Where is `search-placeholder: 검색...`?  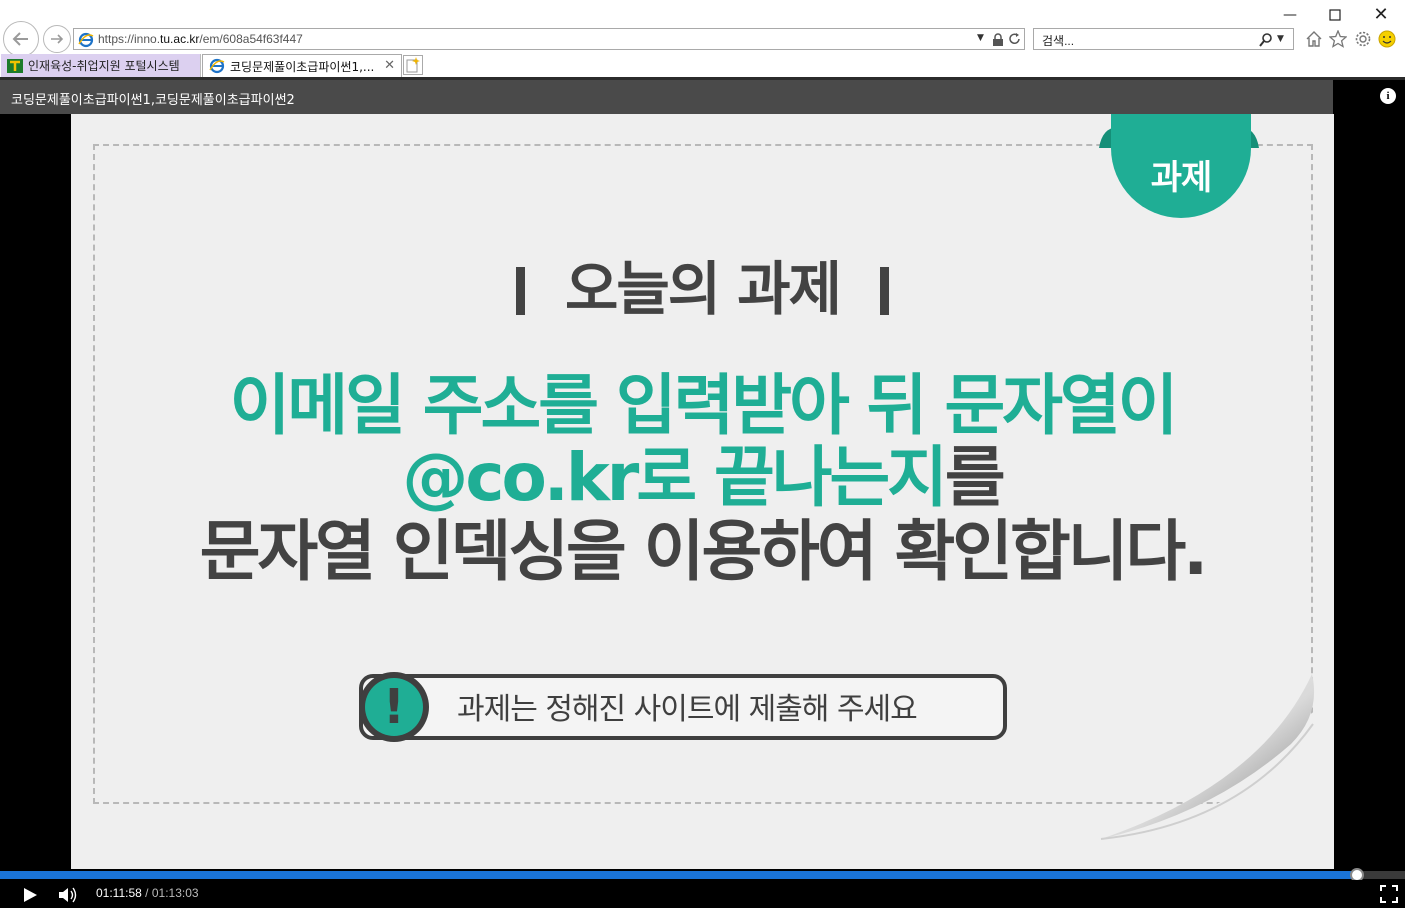
search-placeholder: 검색... is located at coordinates (1058, 41).